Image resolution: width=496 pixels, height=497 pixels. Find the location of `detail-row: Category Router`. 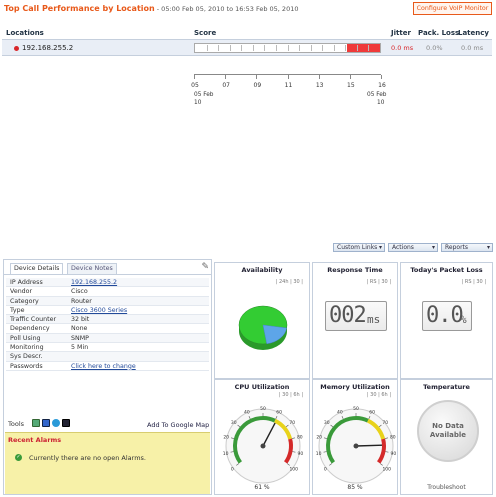

detail-row: Category Router is located at coordinates (107, 301).